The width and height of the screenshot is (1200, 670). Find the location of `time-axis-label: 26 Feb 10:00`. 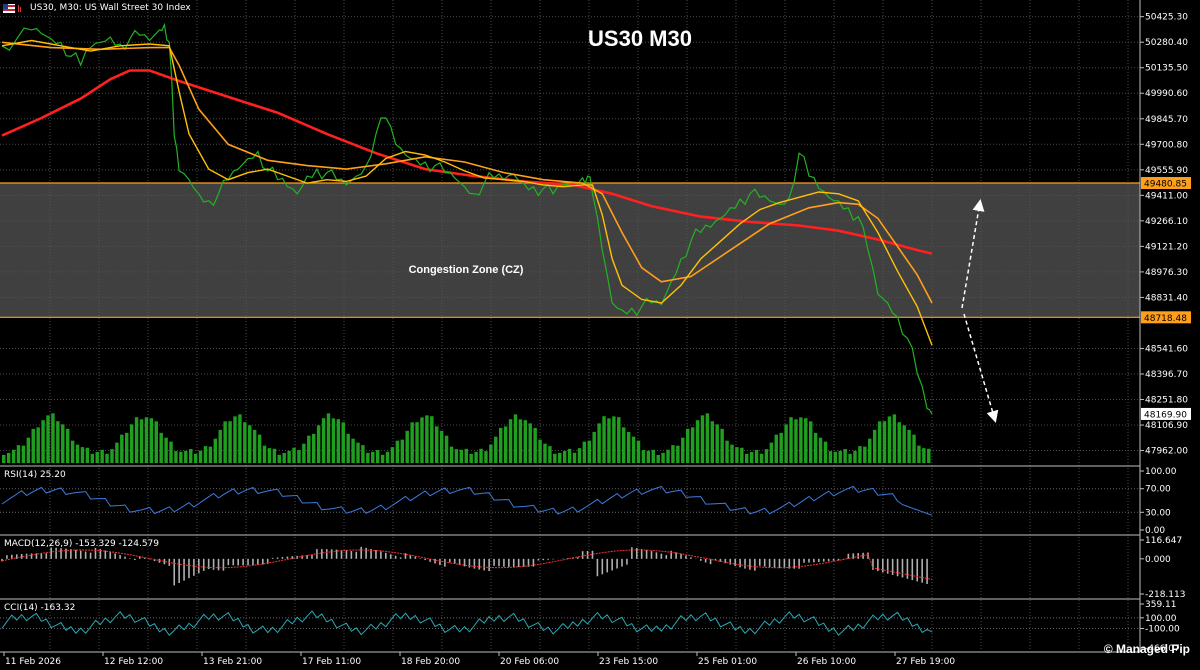

time-axis-label: 26 Feb 10:00 is located at coordinates (826, 662).